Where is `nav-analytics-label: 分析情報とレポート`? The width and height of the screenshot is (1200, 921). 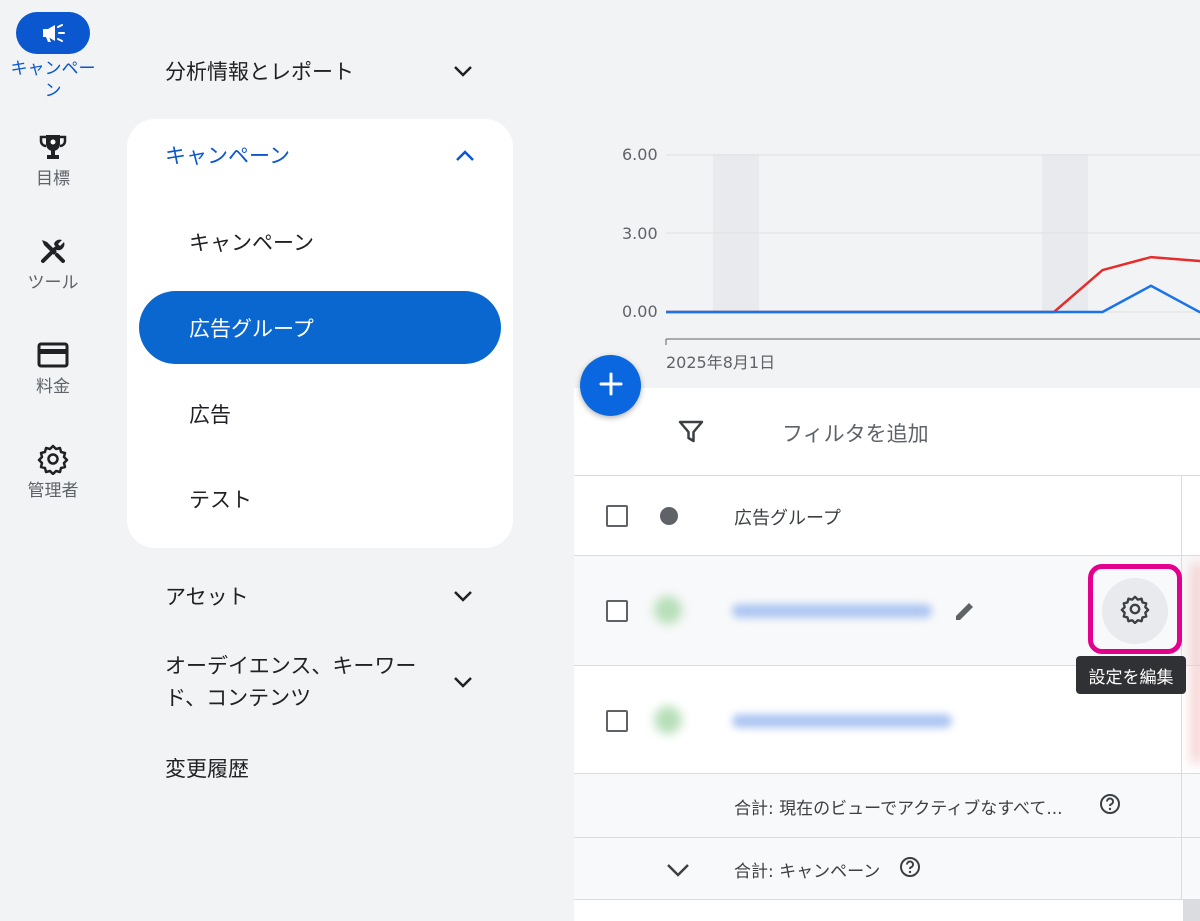
nav-analytics-label: 分析情報とレポート is located at coordinates (259, 72).